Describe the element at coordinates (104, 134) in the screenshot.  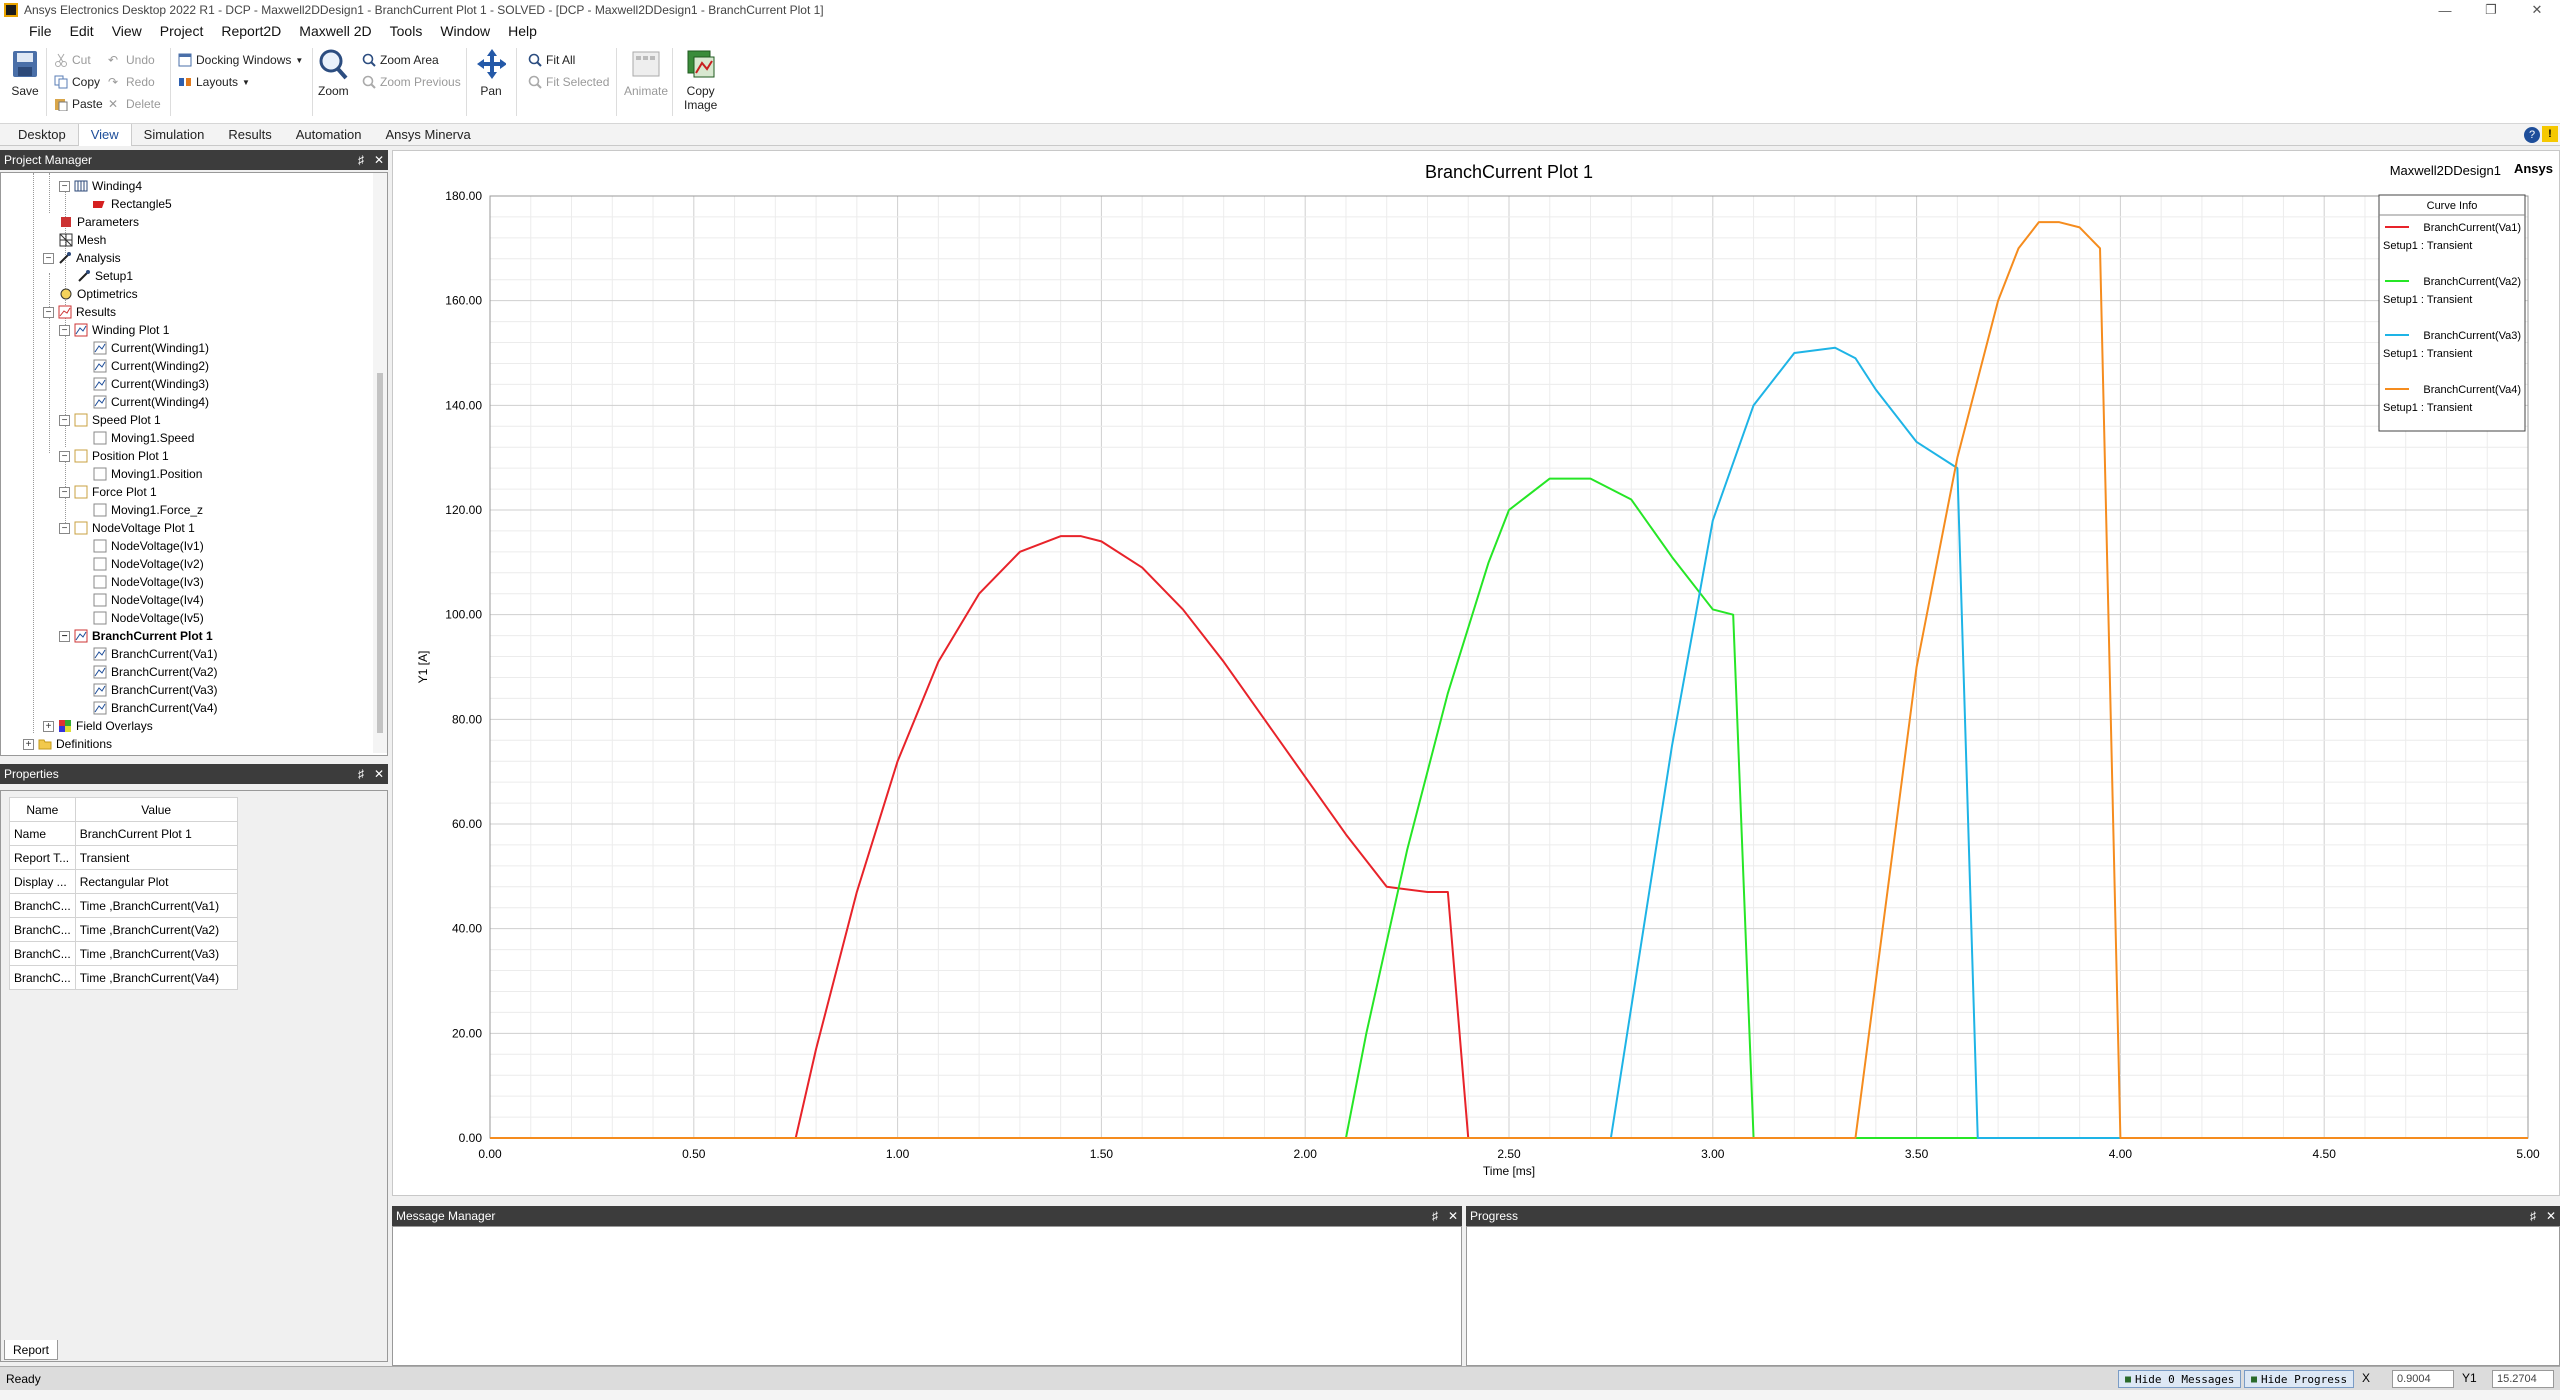
I see `tab-view: View` at that location.